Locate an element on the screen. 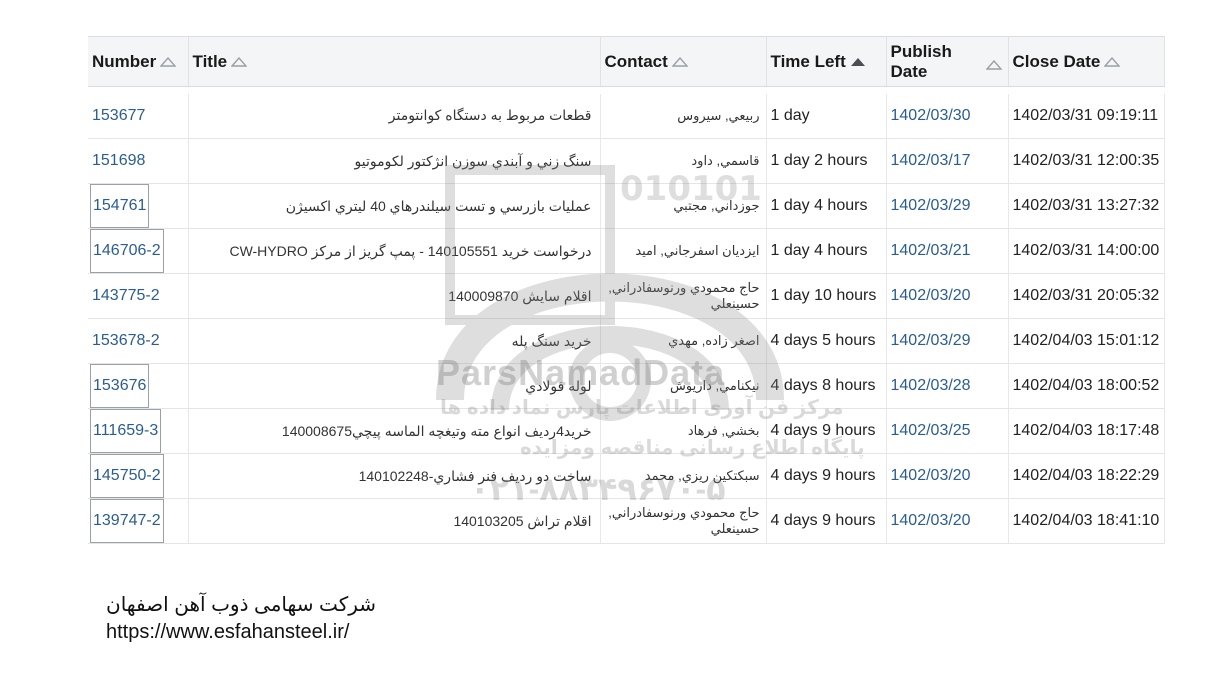 This screenshot has width=1228, height=673. title-cell: اقلام تراش 140103205 is located at coordinates (394, 521).